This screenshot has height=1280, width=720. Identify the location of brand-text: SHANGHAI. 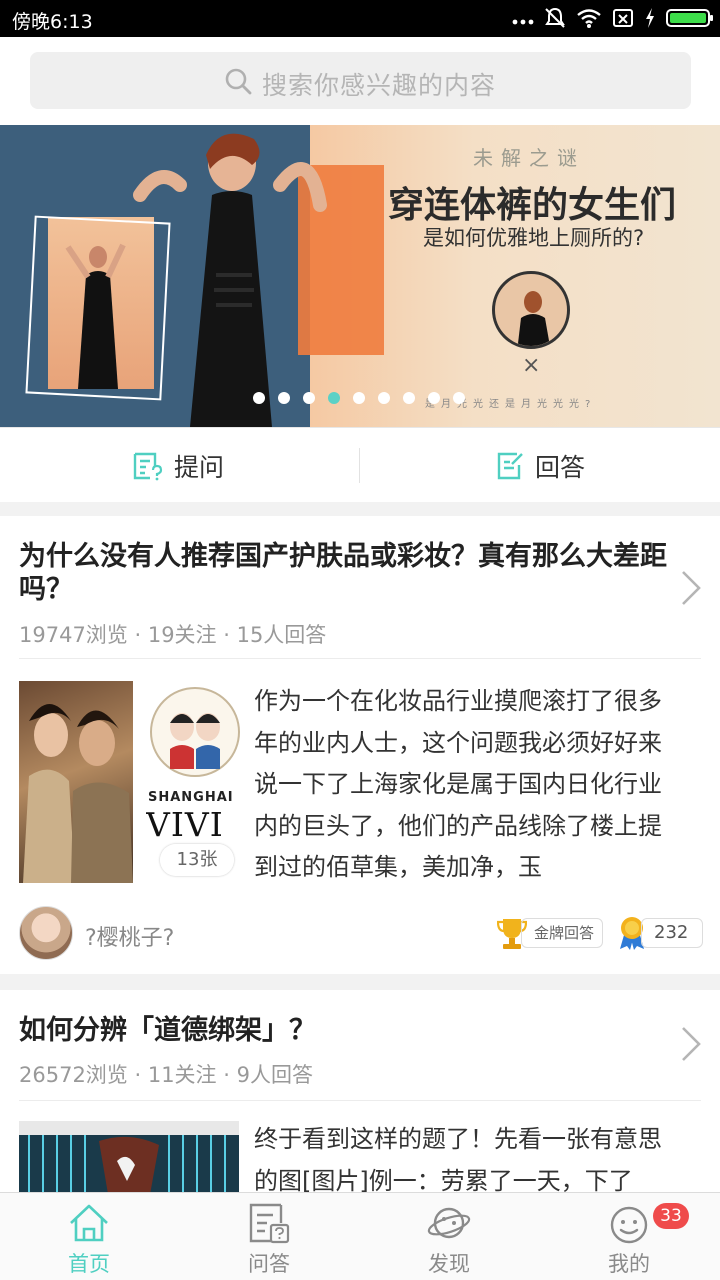
(191, 797).